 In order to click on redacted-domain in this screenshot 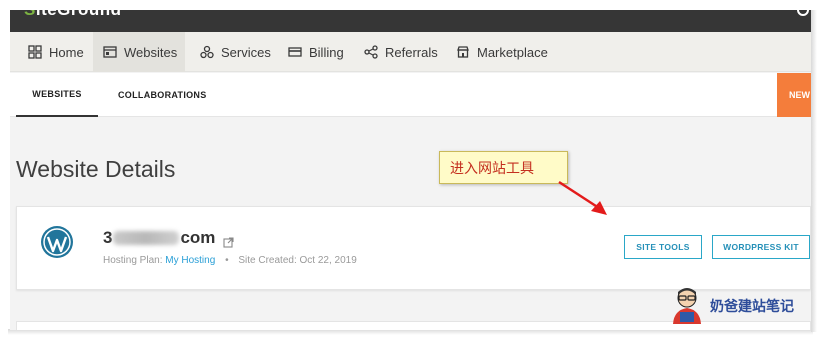, I will do `click(146, 238)`.